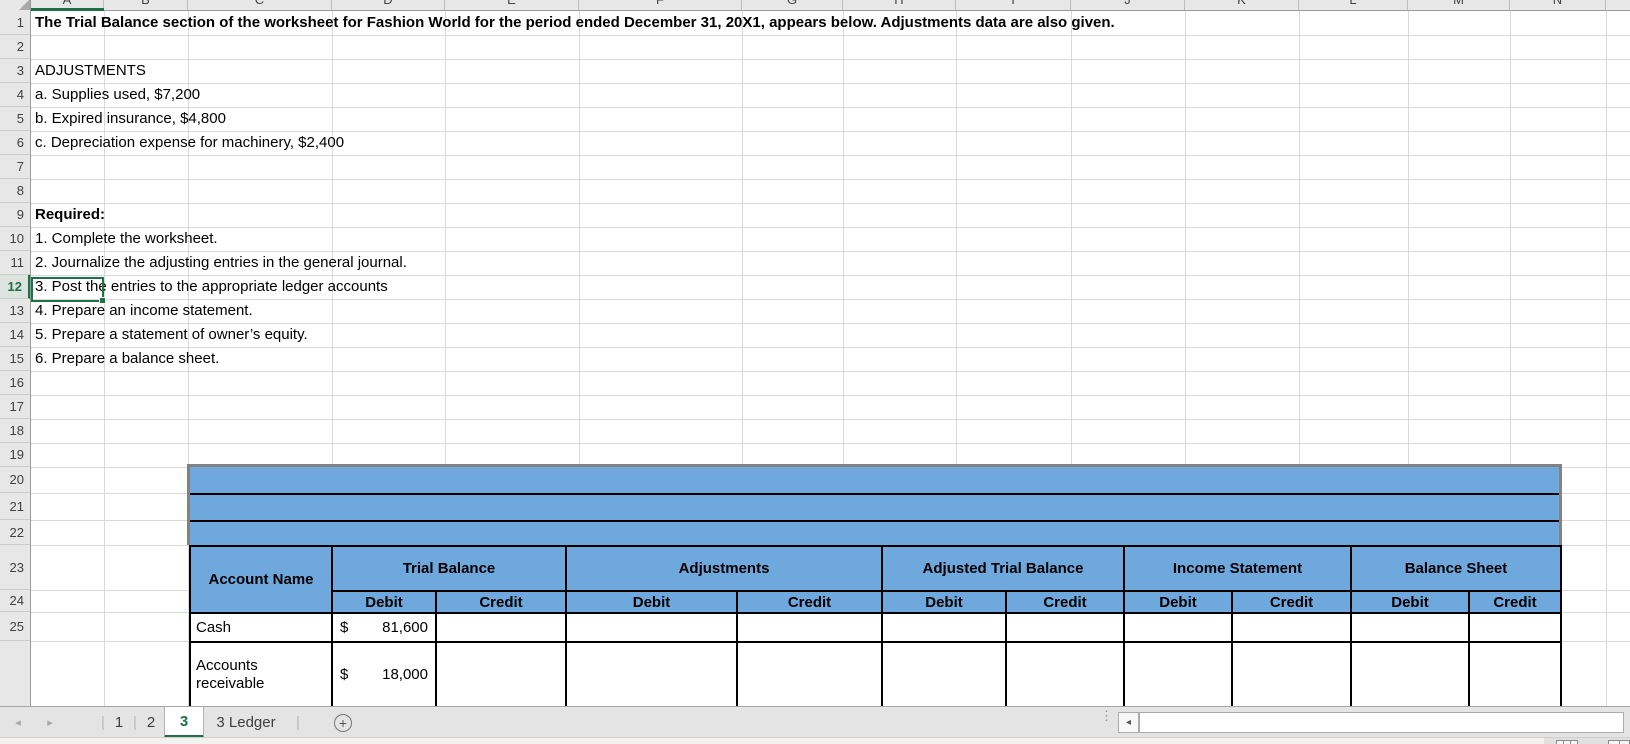  What do you see at coordinates (15, 23) in the screenshot?
I see `row-header-1: 1` at bounding box center [15, 23].